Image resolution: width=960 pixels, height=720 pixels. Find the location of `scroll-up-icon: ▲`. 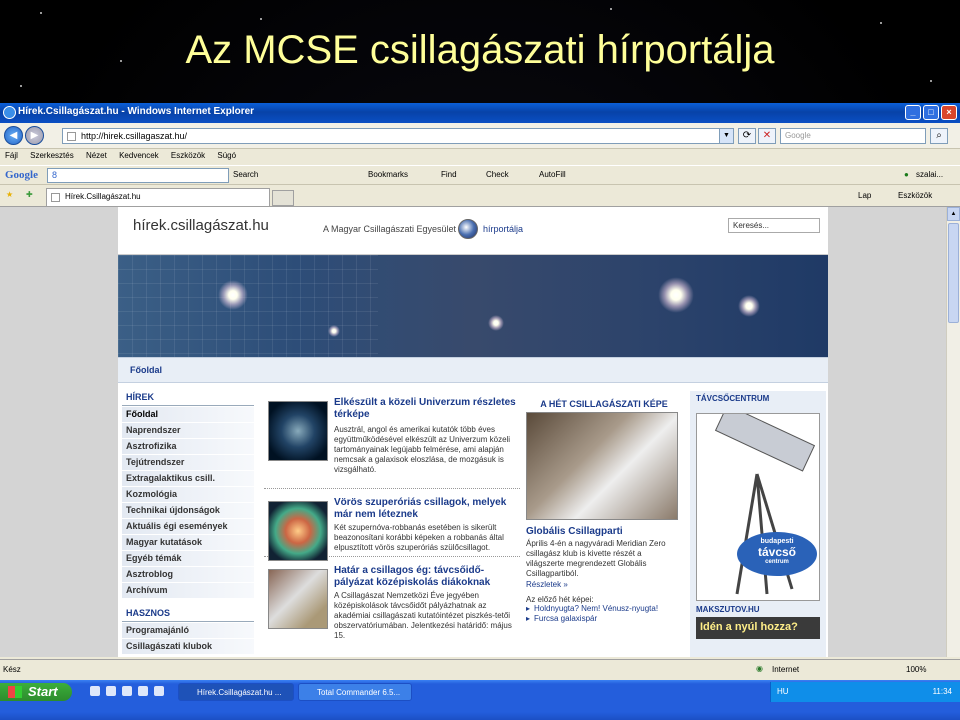

scroll-up-icon: ▲ is located at coordinates (953, 214).